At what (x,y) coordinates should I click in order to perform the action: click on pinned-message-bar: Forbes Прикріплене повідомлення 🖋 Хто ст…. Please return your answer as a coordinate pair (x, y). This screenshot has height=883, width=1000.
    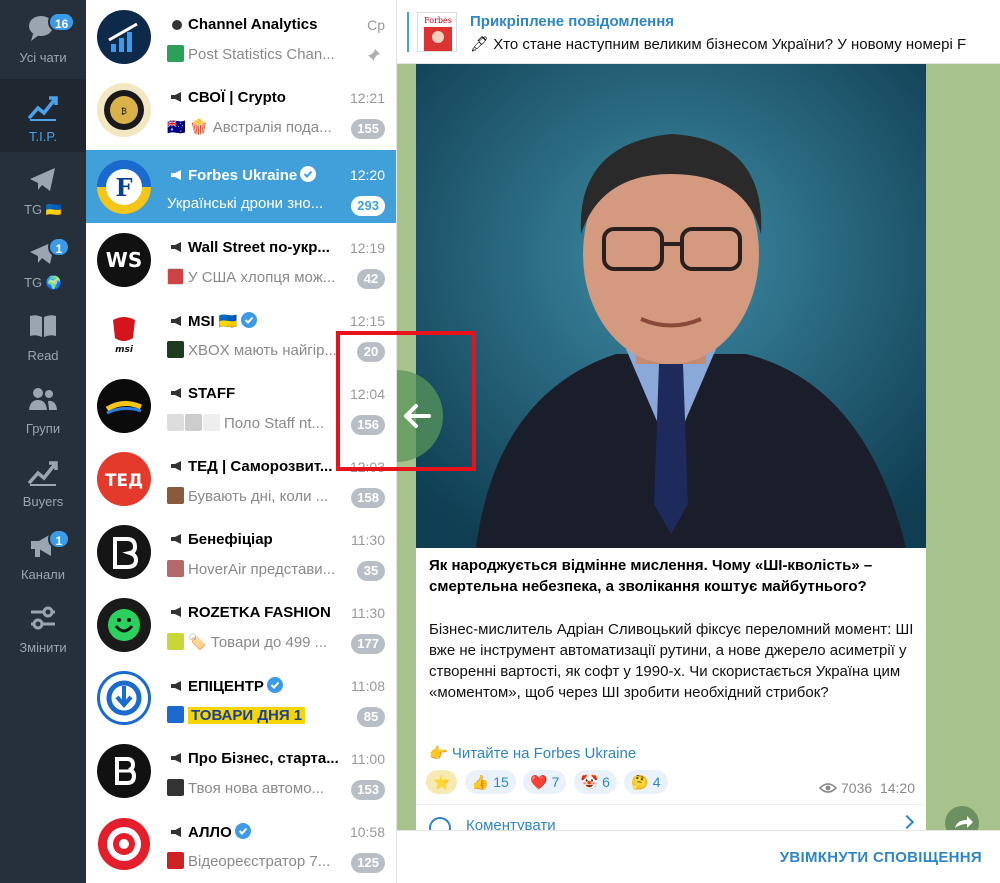
    Looking at the image, I should click on (698, 32).